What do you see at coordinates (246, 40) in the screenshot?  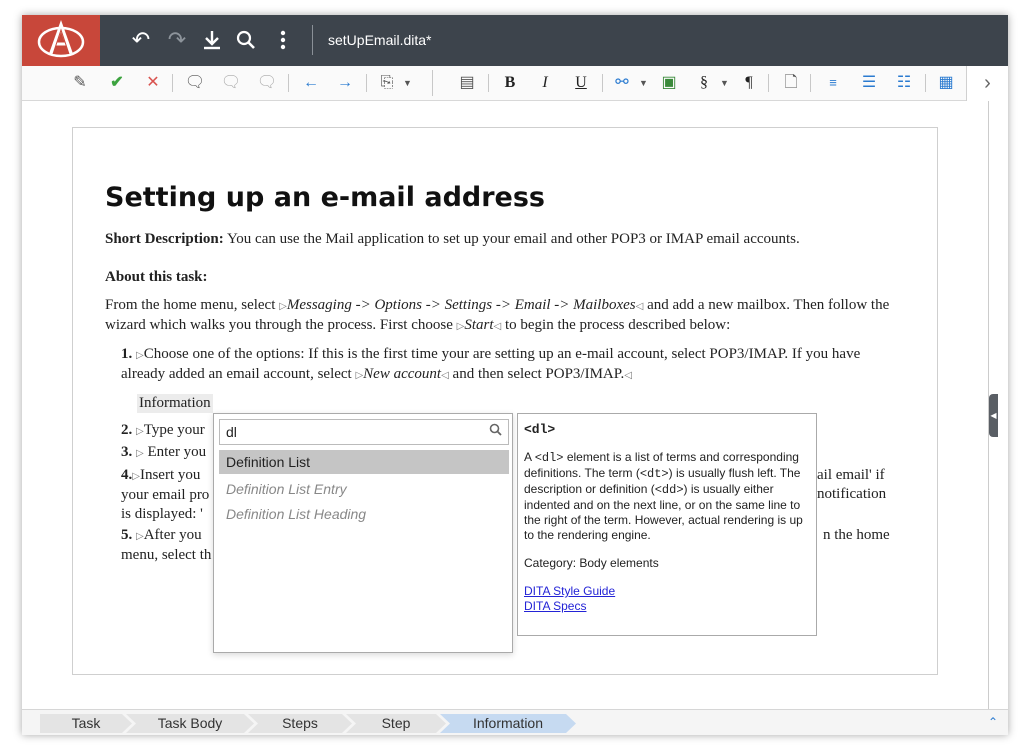 I see `search-button` at bounding box center [246, 40].